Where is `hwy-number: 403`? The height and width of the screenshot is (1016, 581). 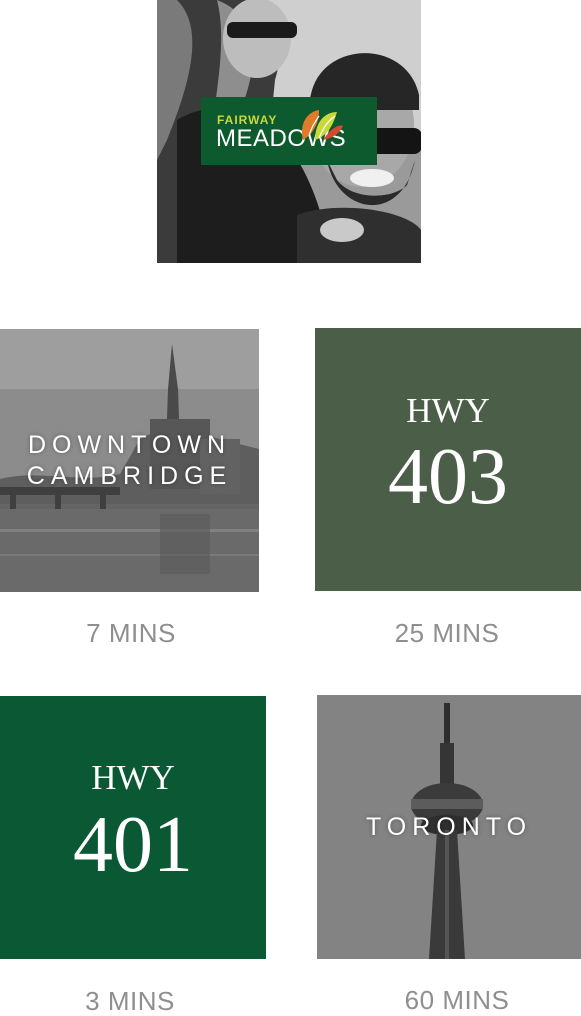
hwy-number: 403 is located at coordinates (448, 477).